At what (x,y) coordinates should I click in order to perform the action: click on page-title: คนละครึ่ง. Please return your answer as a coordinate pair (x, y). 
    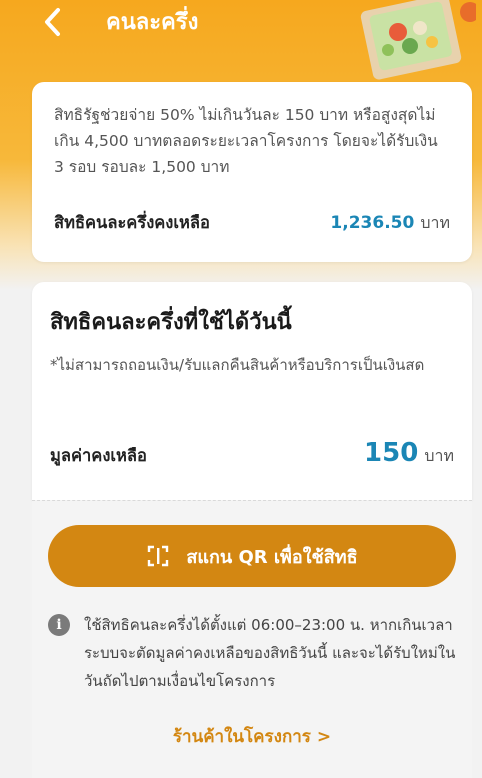
    Looking at the image, I should click on (152, 22).